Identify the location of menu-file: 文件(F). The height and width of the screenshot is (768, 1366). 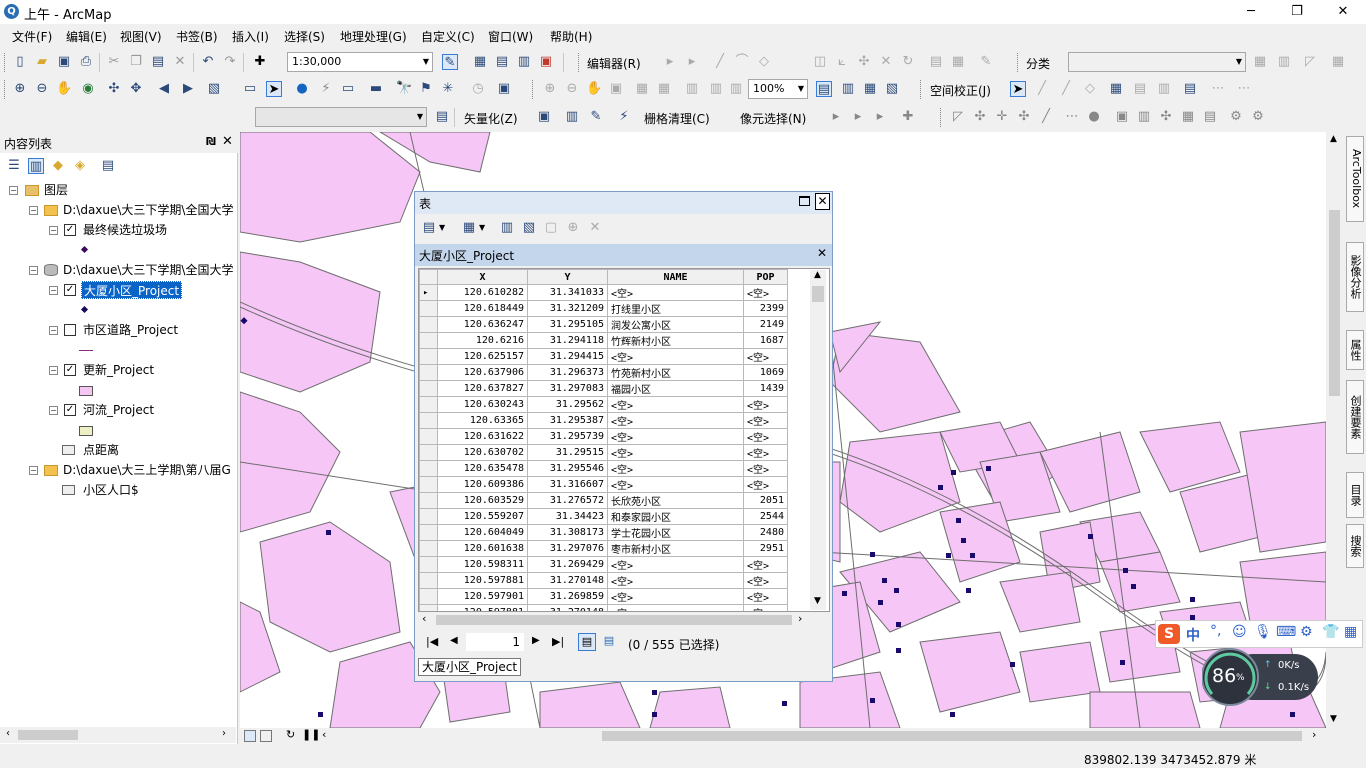
(32, 36).